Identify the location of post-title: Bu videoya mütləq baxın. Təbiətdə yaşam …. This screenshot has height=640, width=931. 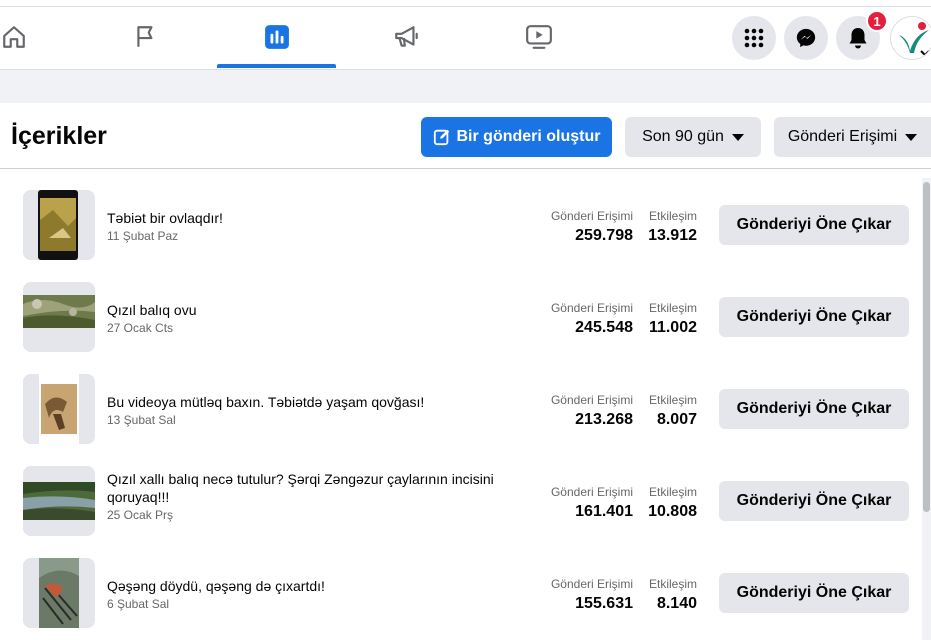
(312, 402).